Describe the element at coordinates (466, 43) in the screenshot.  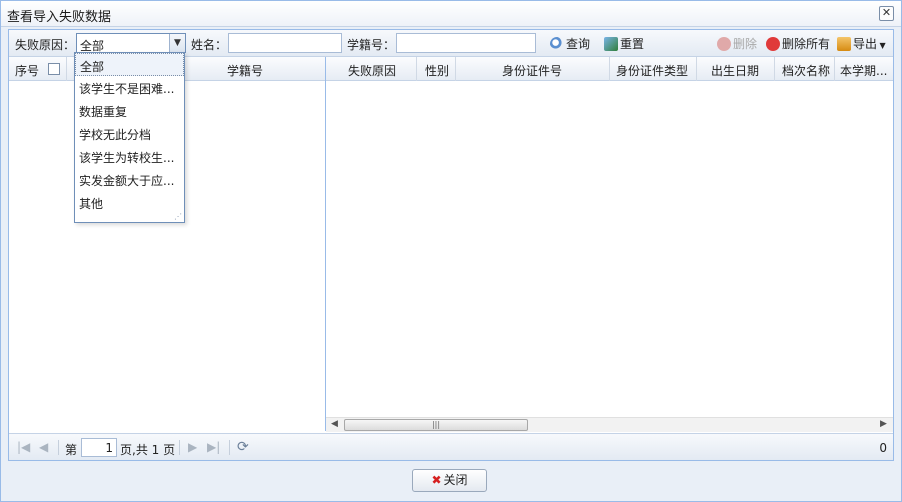
I see `student-no-input` at that location.